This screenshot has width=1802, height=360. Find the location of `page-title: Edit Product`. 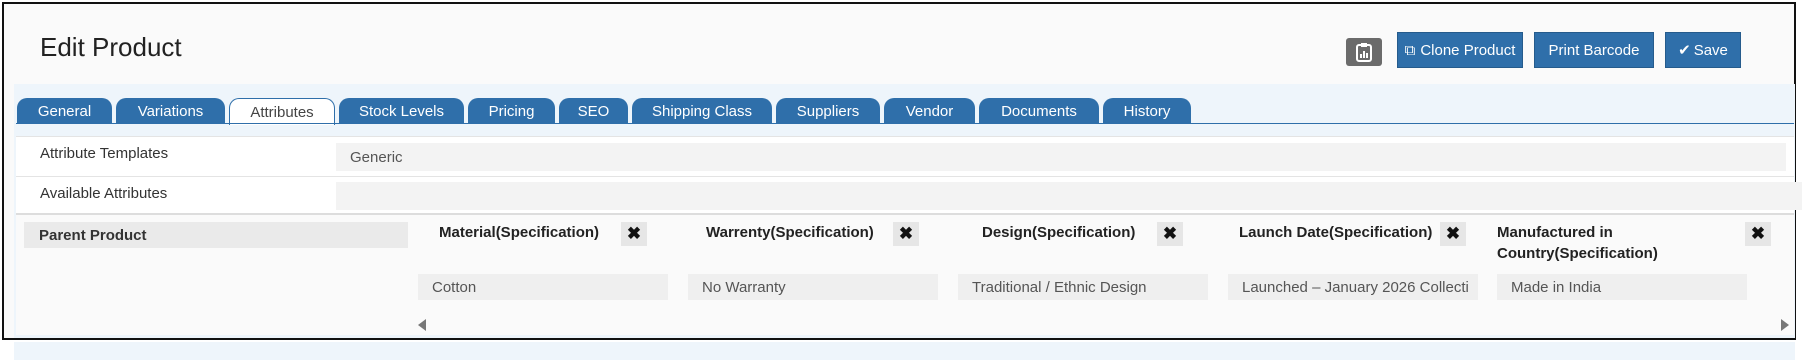

page-title: Edit Product is located at coordinates (111, 47).